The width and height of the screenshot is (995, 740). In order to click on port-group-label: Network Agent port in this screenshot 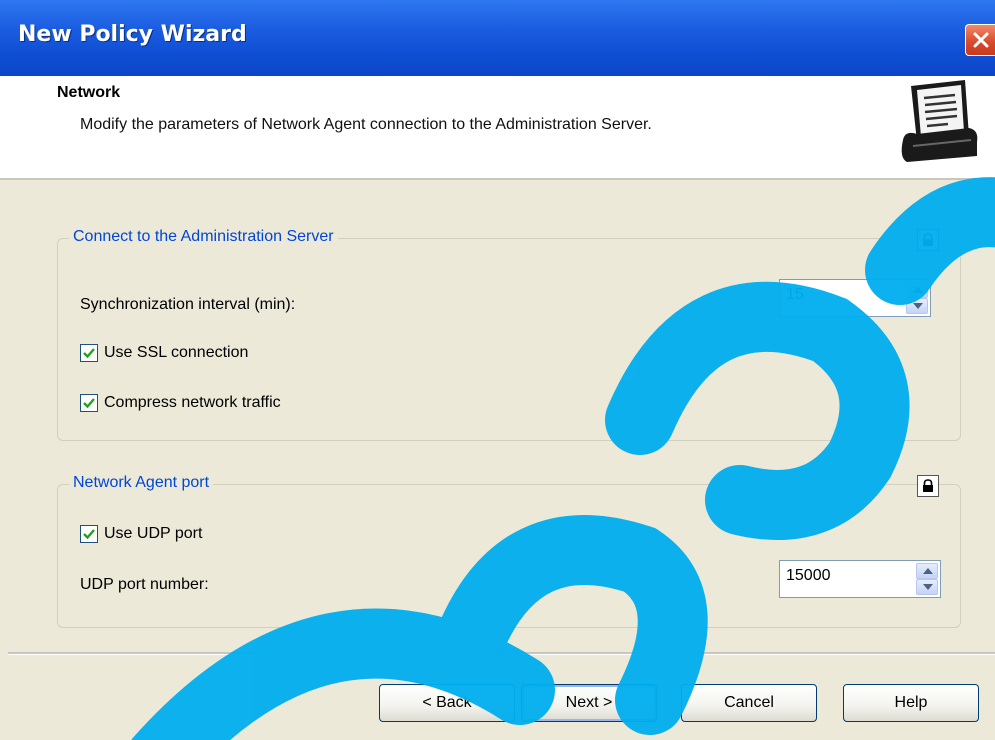, I will do `click(141, 483)`.